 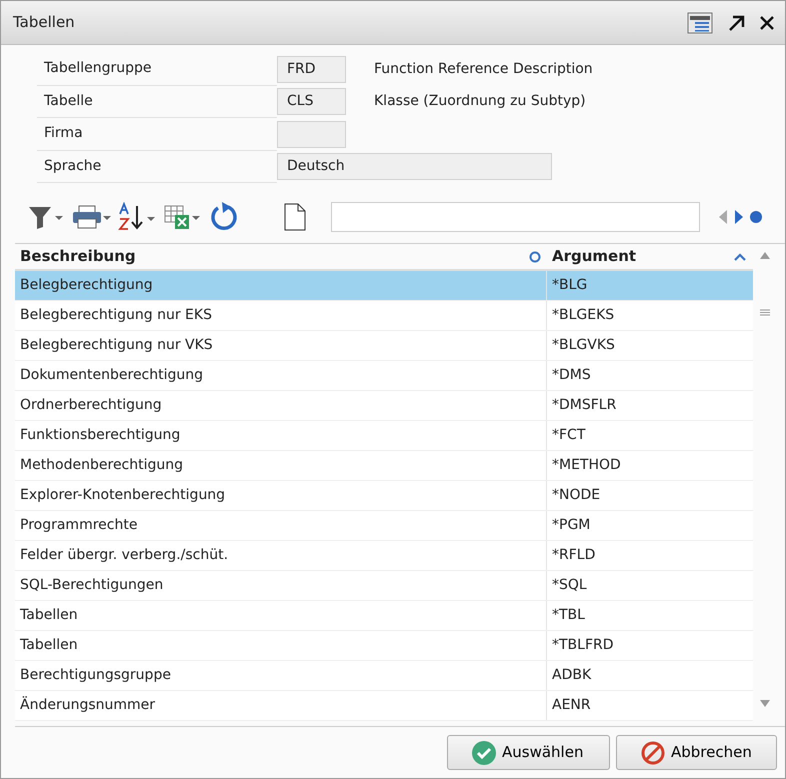 I want to click on table-row: Methodenberechtigung *METHOD, so click(x=384, y=466).